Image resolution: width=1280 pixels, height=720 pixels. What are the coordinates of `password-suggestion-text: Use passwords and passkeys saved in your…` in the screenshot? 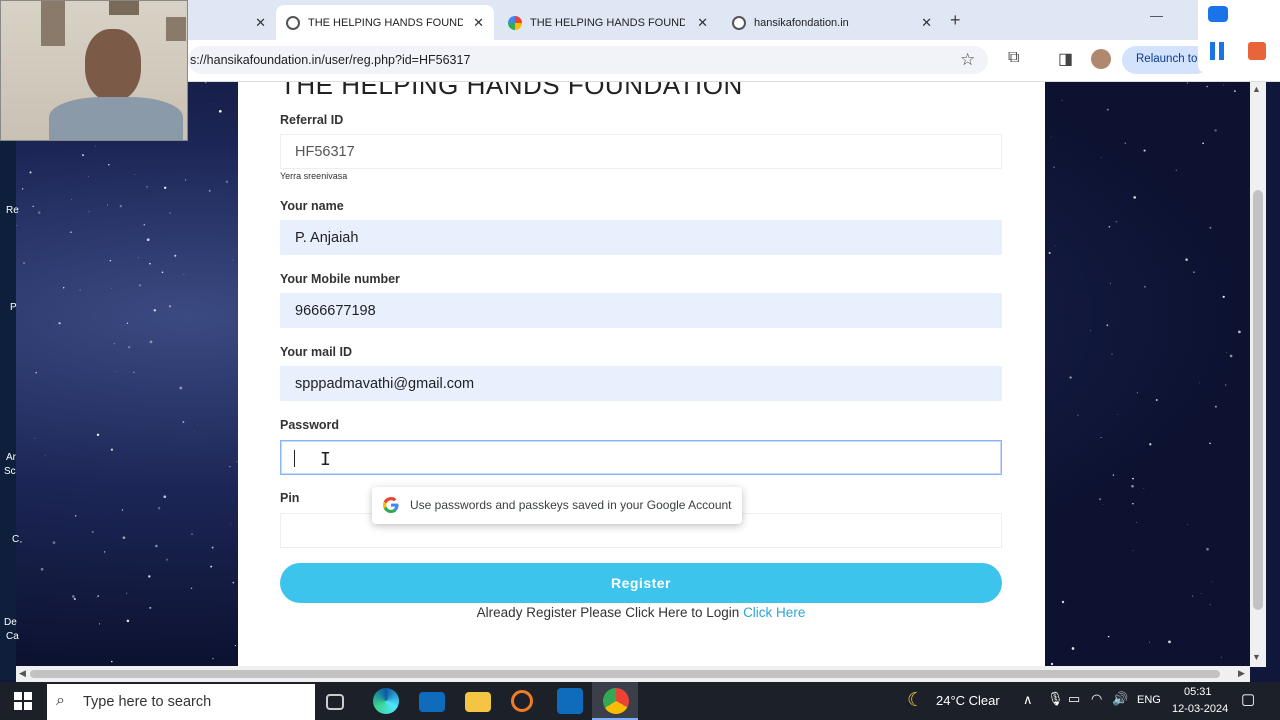 It's located at (571, 505).